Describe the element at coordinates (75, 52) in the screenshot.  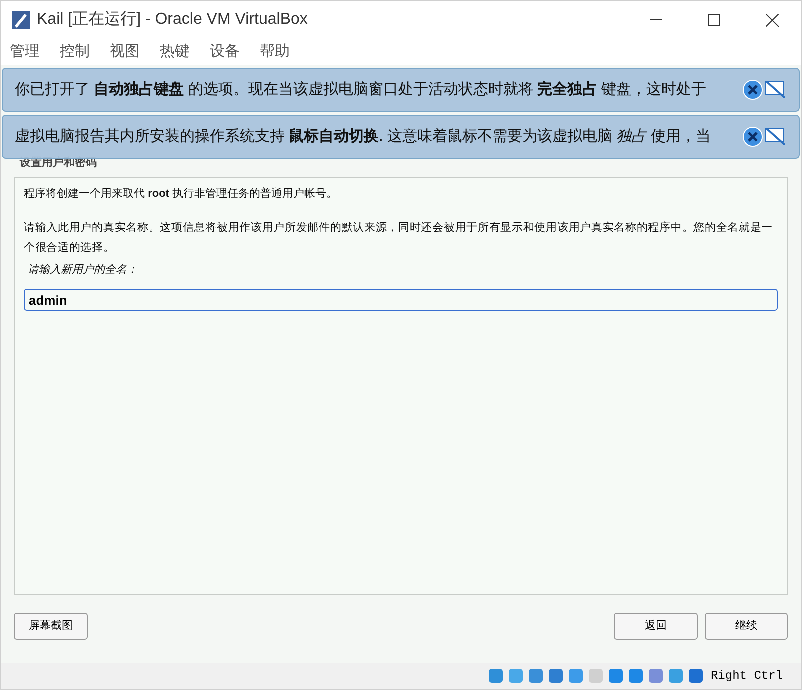
I see `menu-item: 控制` at that location.